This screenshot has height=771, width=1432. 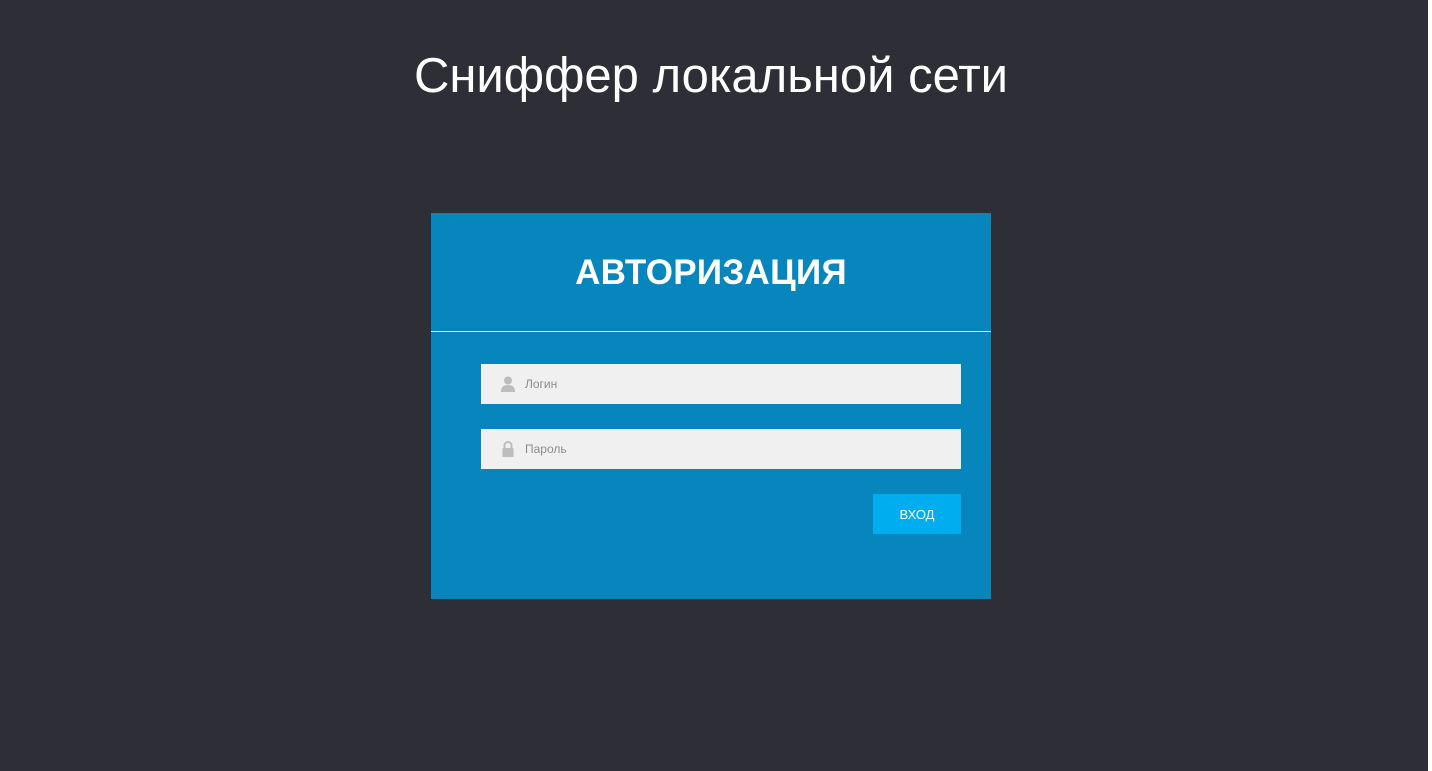 I want to click on auth-heading: АВТОРИЗАЦИЯ, so click(x=711, y=272).